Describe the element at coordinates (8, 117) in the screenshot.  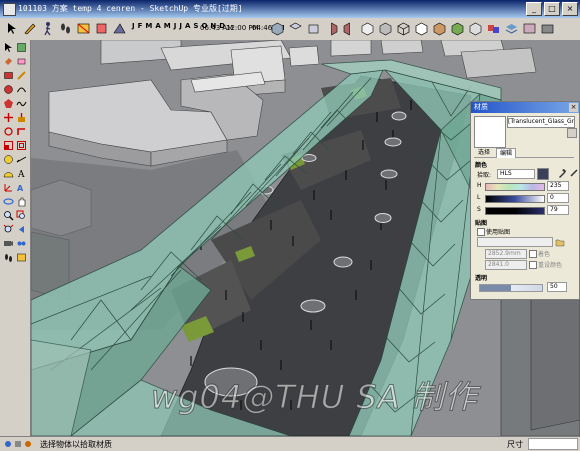
I see `move-tool-icon` at that location.